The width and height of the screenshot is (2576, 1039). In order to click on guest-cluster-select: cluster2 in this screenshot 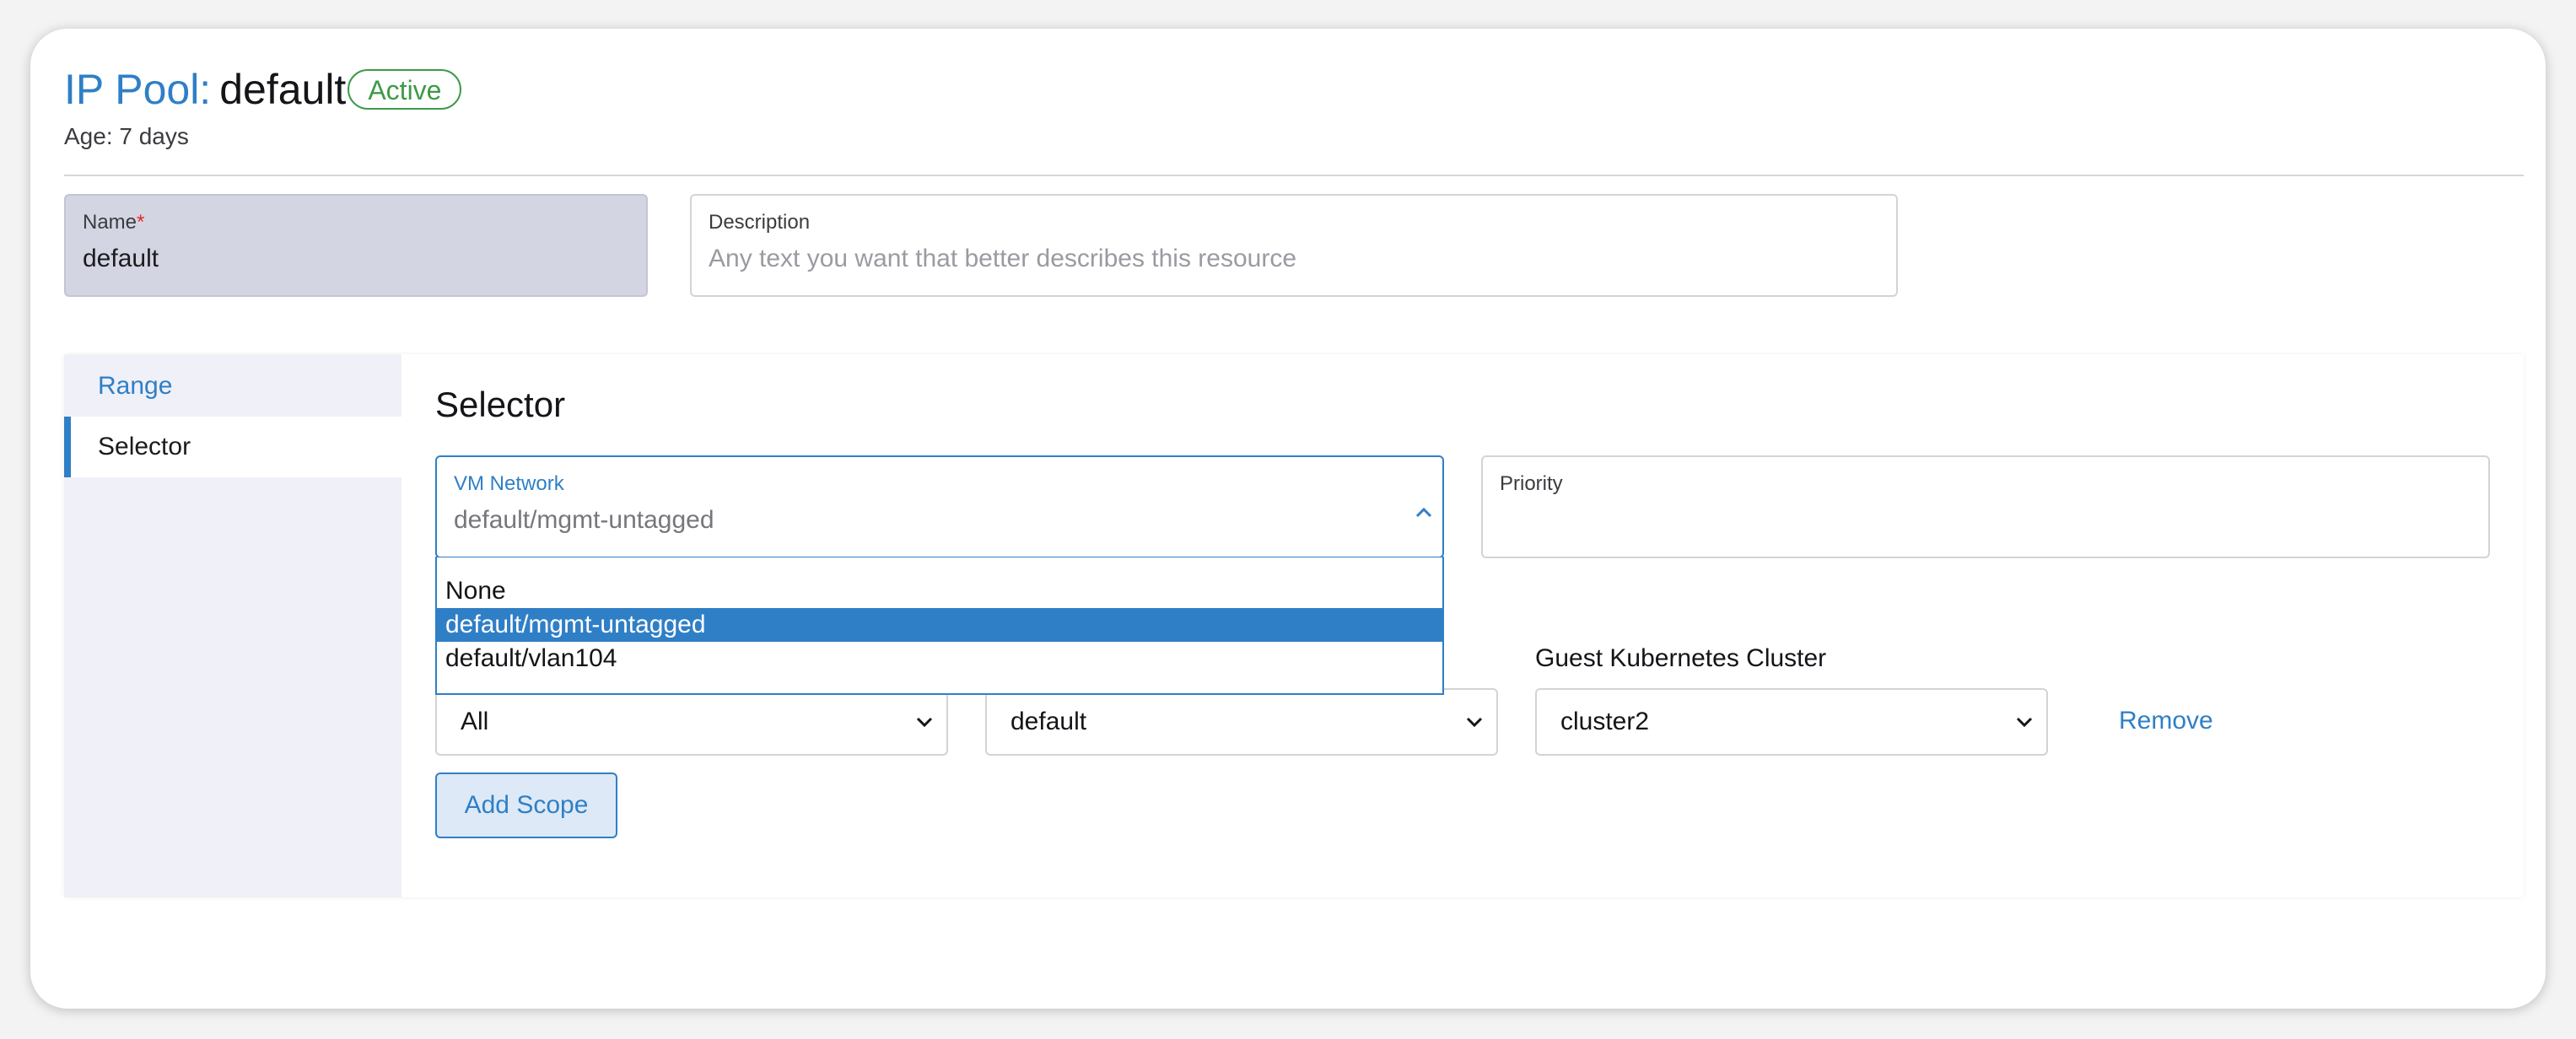, I will do `click(1791, 722)`.